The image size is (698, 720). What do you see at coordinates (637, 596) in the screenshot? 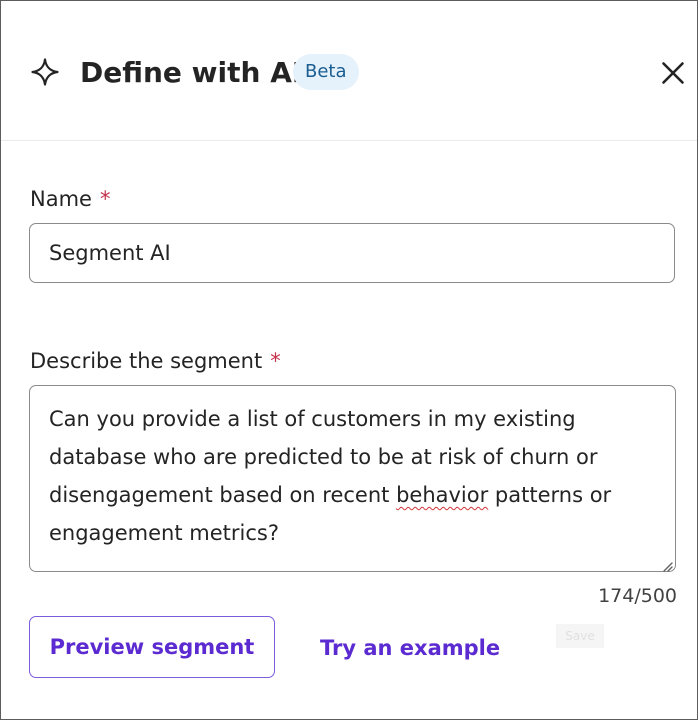
I see `character-count: 174/500` at bounding box center [637, 596].